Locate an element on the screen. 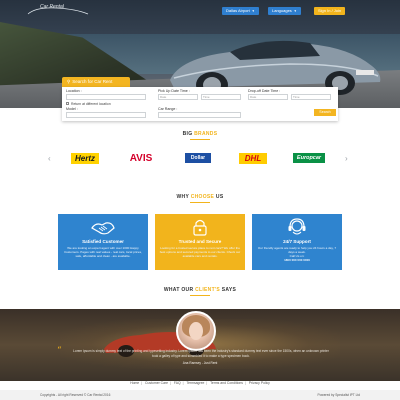 This screenshot has height=400, width=400. footer-link-terms: Terms and Conditions is located at coordinates (226, 383).